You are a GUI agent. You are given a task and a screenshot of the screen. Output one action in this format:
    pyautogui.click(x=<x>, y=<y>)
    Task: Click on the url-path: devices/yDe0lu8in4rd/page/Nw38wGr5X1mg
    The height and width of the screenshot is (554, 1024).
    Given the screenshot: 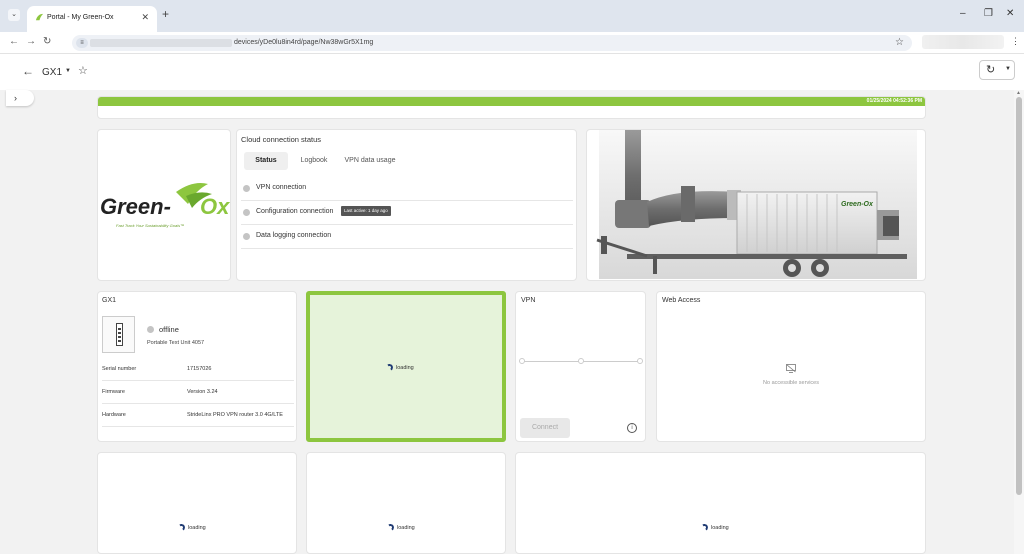 What is the action you would take?
    pyautogui.click(x=304, y=42)
    